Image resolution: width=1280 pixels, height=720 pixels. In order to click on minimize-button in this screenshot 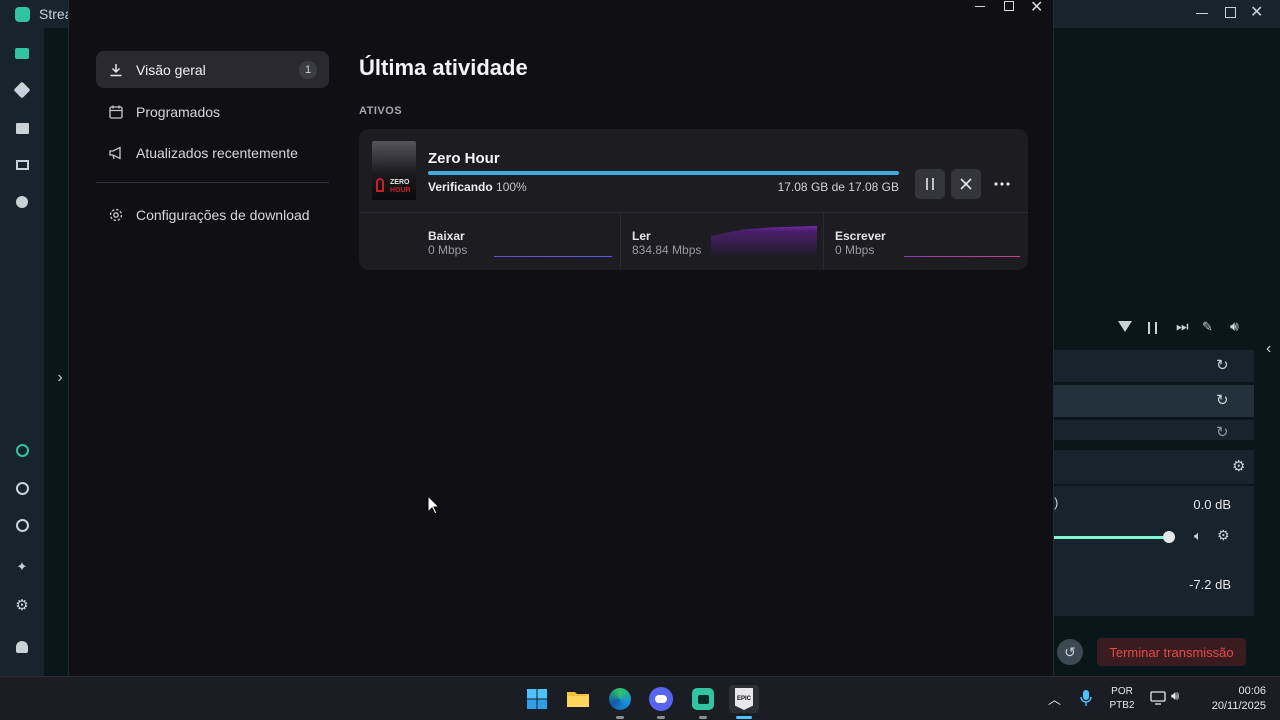, I will do `click(980, 6)`.